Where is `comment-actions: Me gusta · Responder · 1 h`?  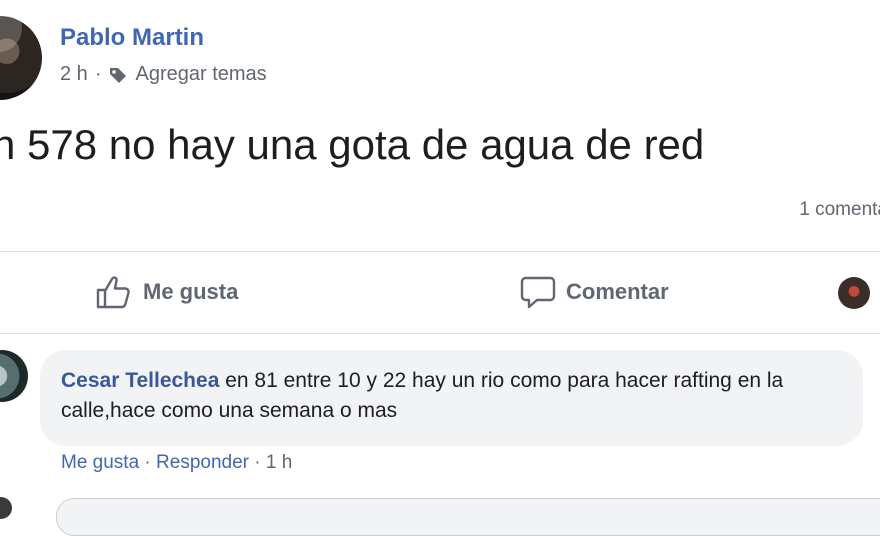 comment-actions: Me gusta · Responder · 1 h is located at coordinates (176, 463).